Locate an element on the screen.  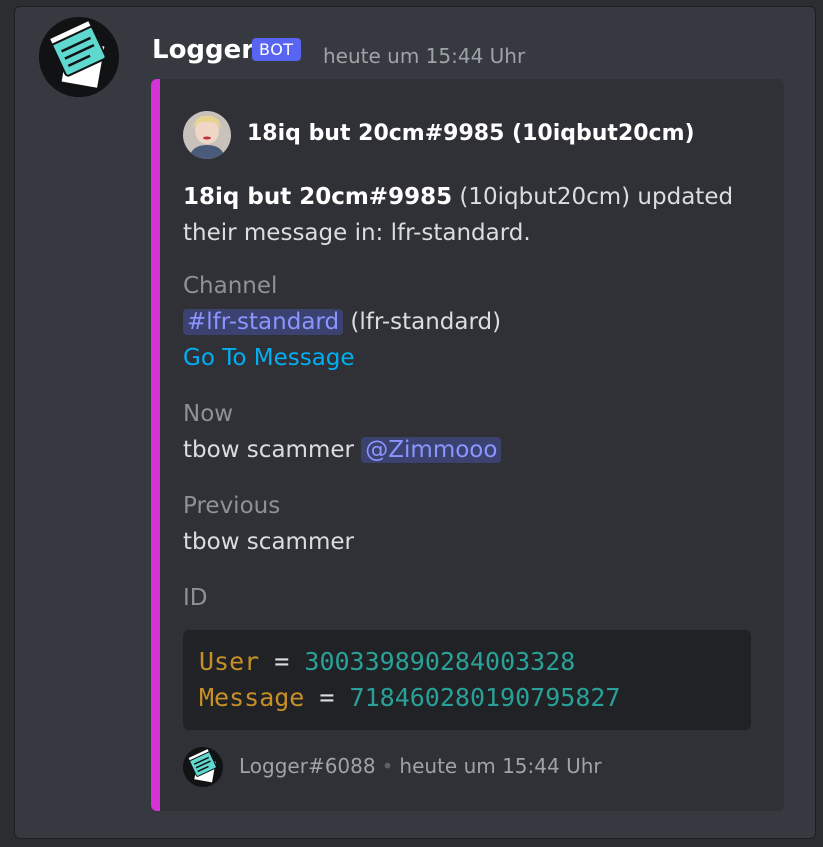
footer-icon is located at coordinates (203, 767).